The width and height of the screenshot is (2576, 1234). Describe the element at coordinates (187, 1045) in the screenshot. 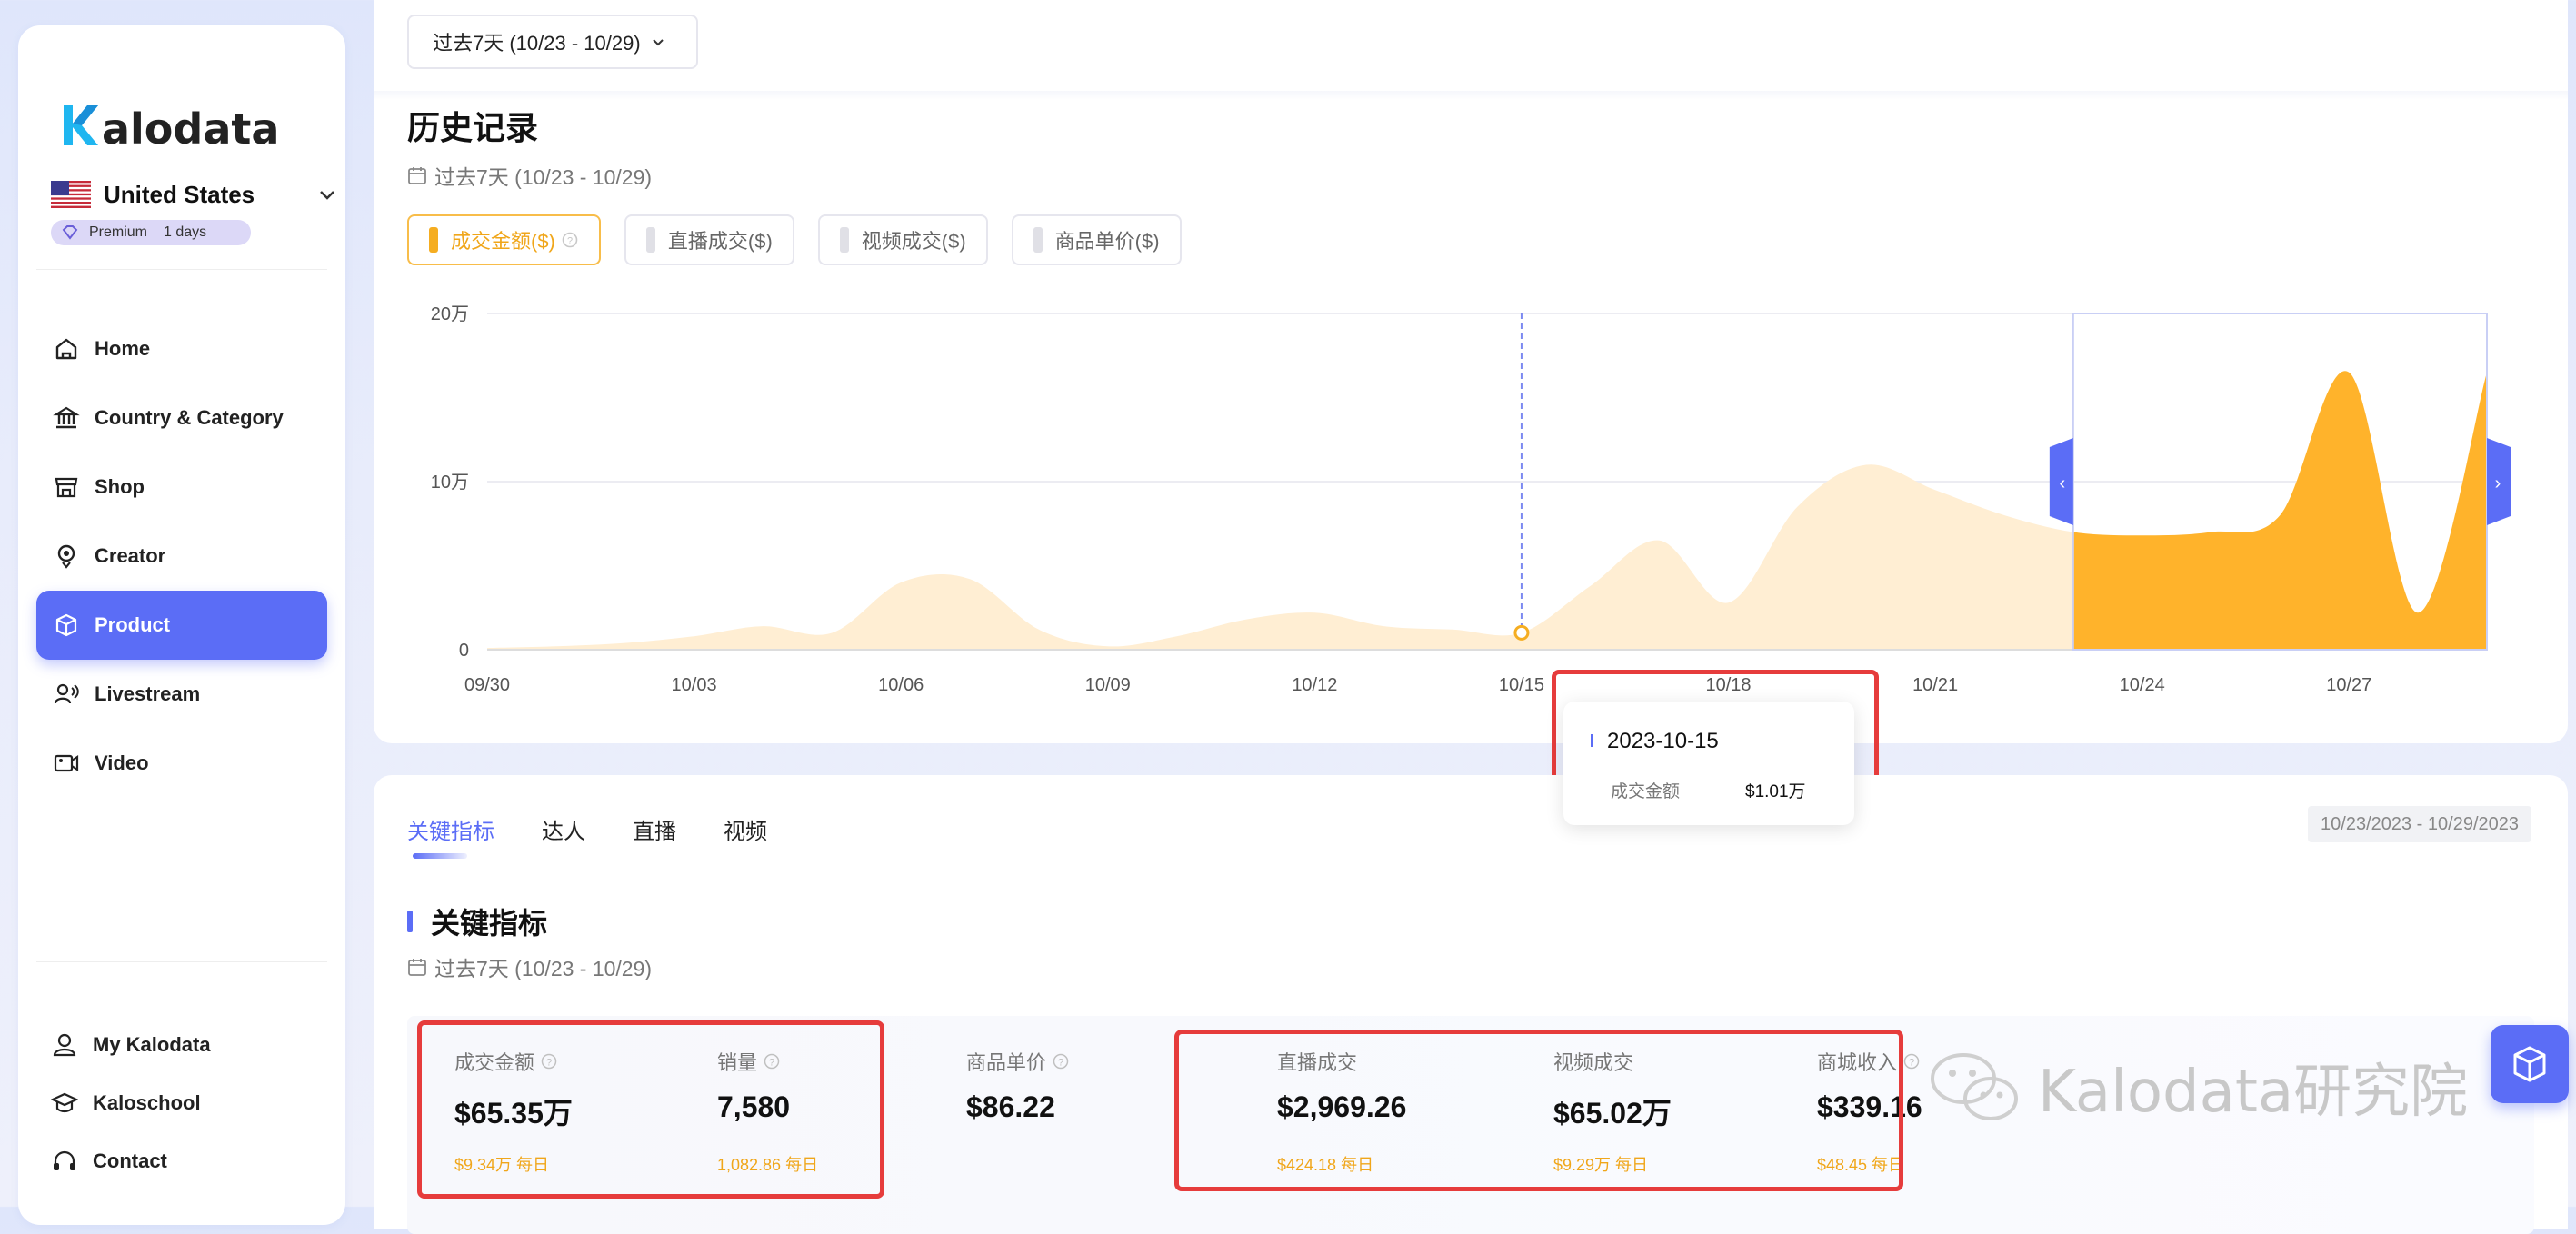

I see `nav-item-my-kalodata: My Kalodata` at that location.